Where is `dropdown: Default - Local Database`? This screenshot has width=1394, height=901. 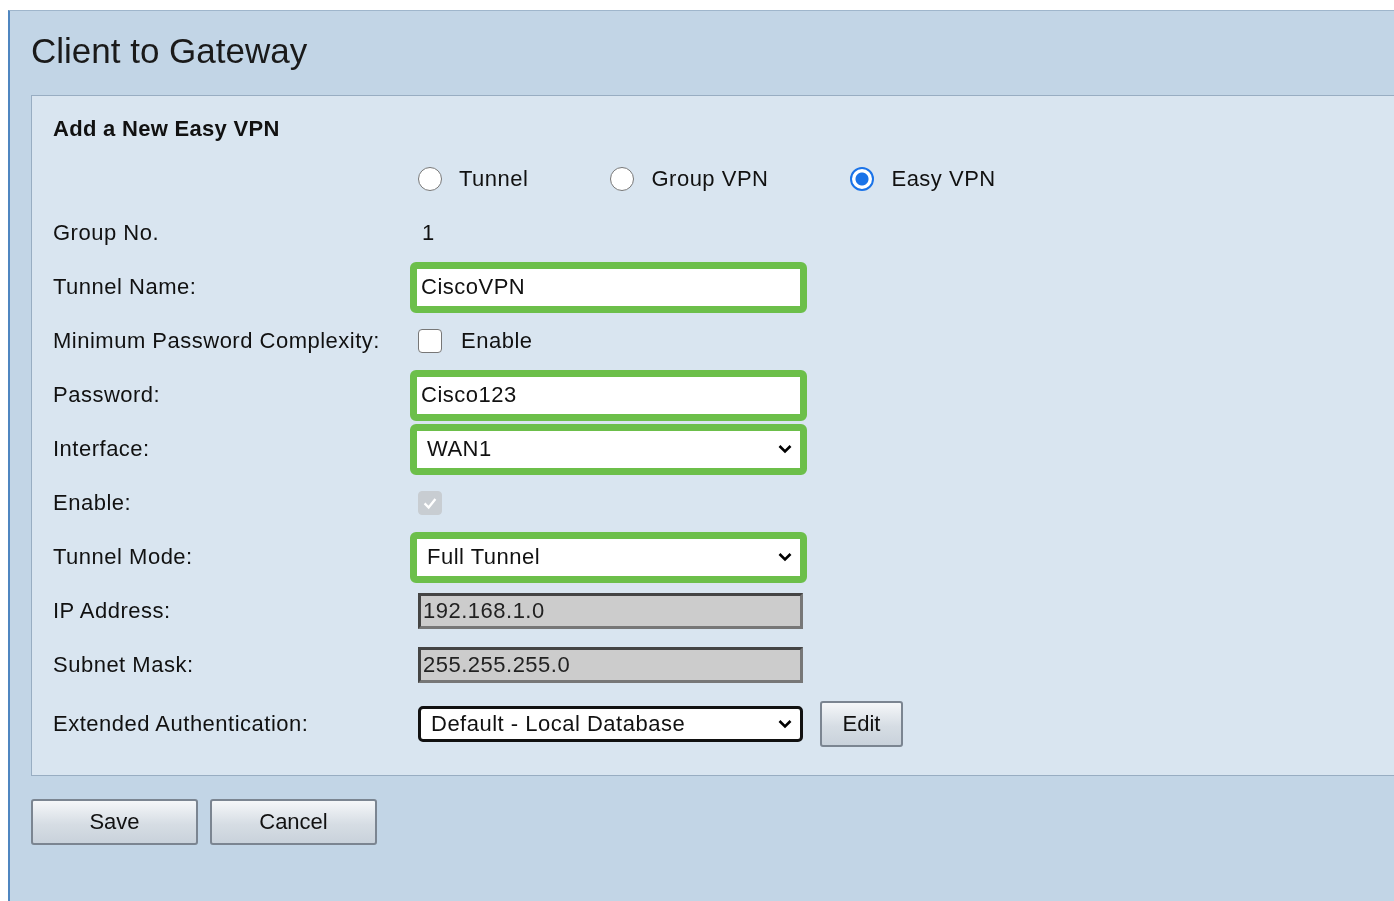 dropdown: Default - Local Database is located at coordinates (610, 724).